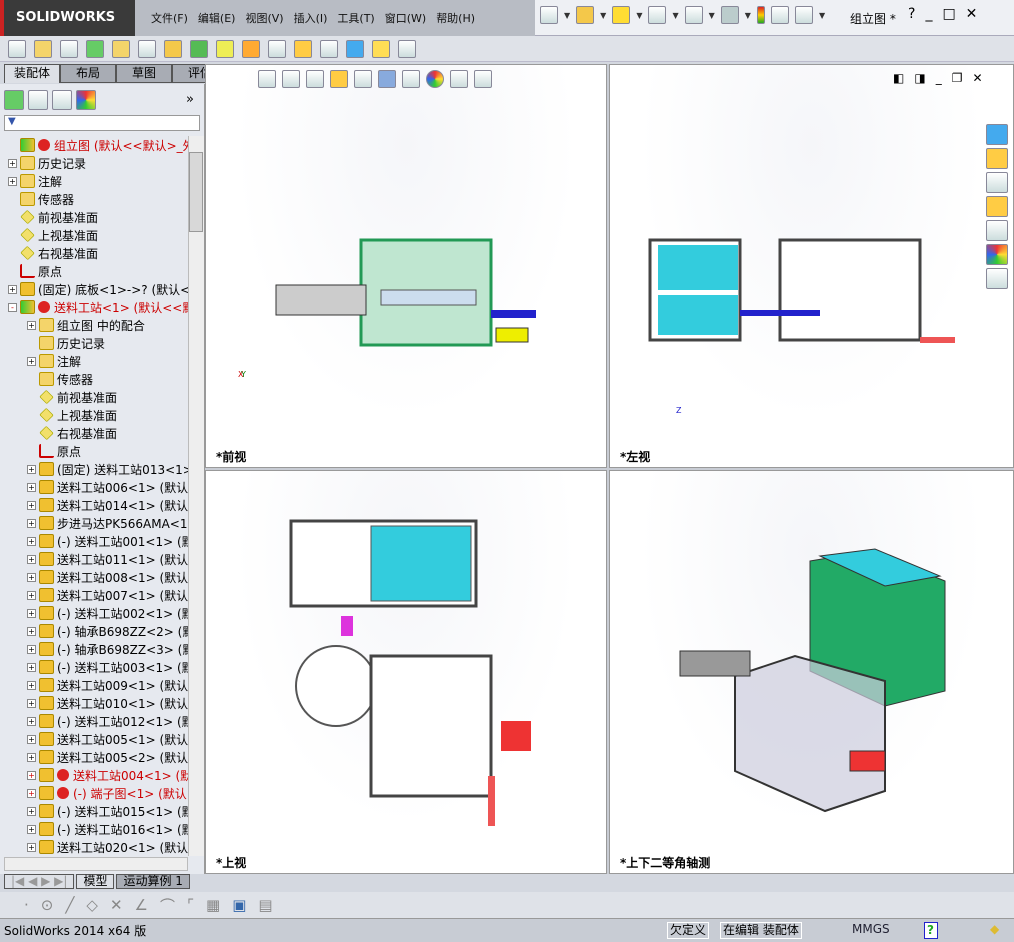 The image size is (1014, 942). What do you see at coordinates (94, 559) in the screenshot?
I see `tree-item: + 送料工站011<1> (默认<` at bounding box center [94, 559].